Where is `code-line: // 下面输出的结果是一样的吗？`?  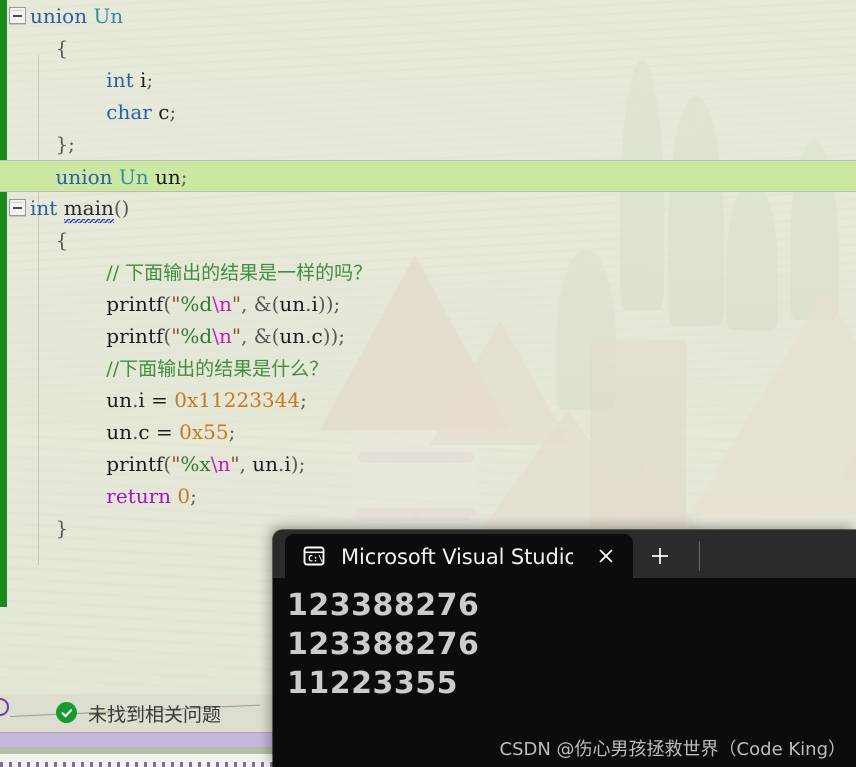 code-line: // 下面输出的结果是一样的吗？ is located at coordinates (428, 272).